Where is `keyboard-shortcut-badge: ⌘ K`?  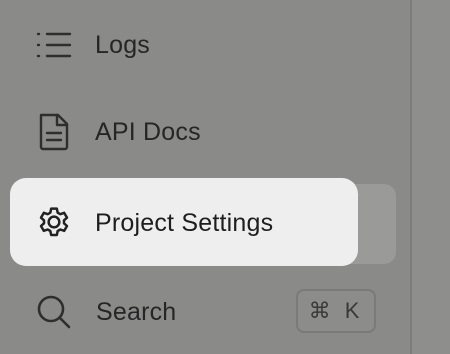
keyboard-shortcut-badge: ⌘ K is located at coordinates (336, 311).